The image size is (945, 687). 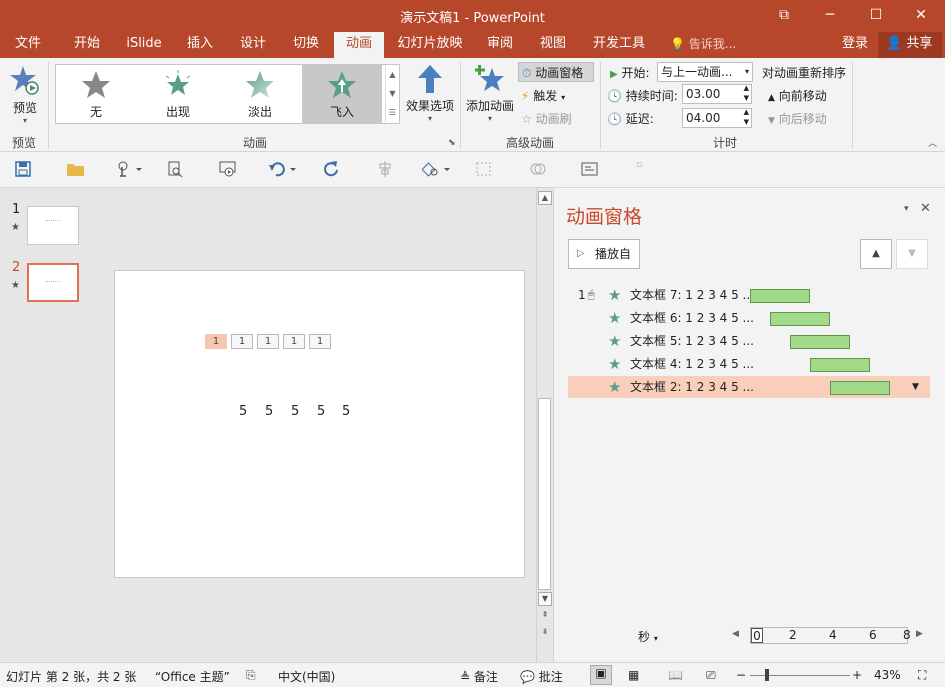 What do you see at coordinates (556, 72) in the screenshot?
I see `animation-pane-button: ⏱ 动画窗格` at bounding box center [556, 72].